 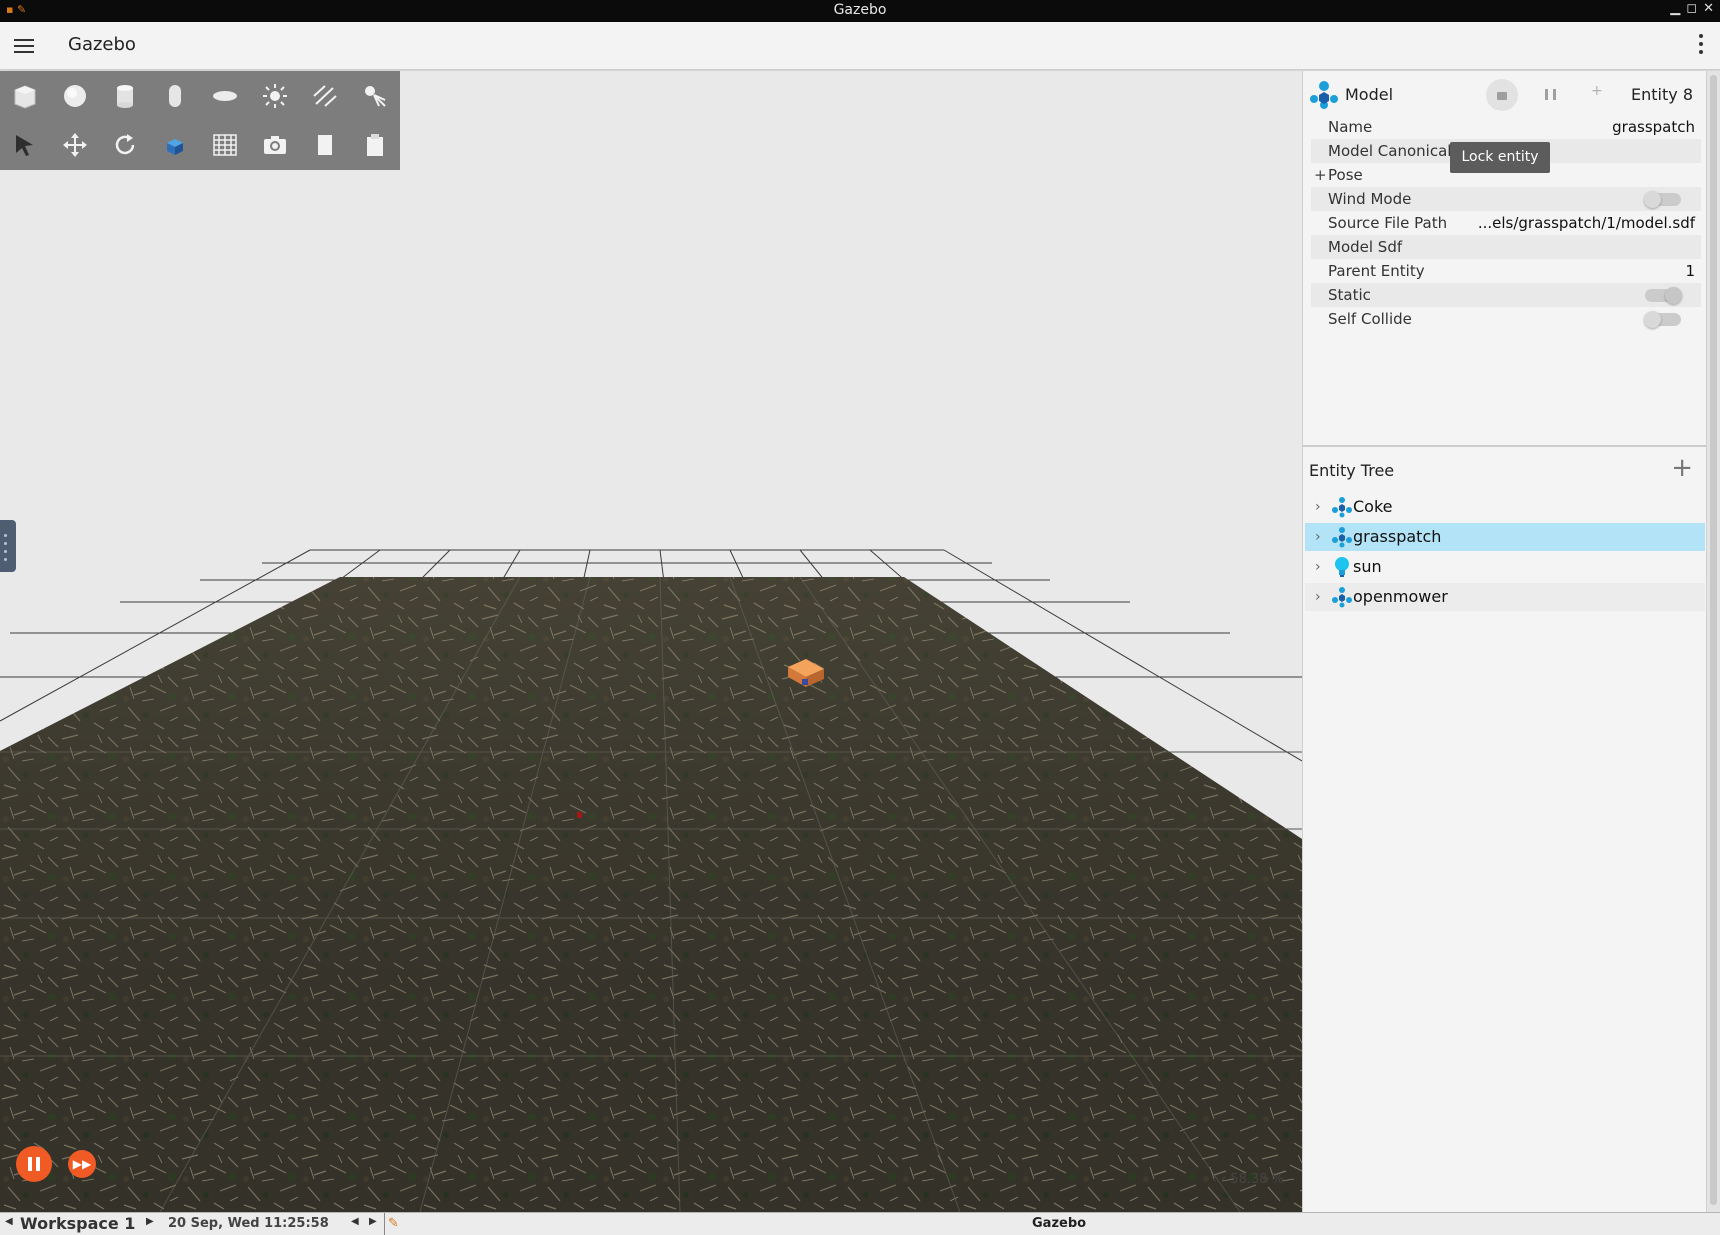 I want to click on rtf-value: 58.38 %, so click(x=1257, y=1179).